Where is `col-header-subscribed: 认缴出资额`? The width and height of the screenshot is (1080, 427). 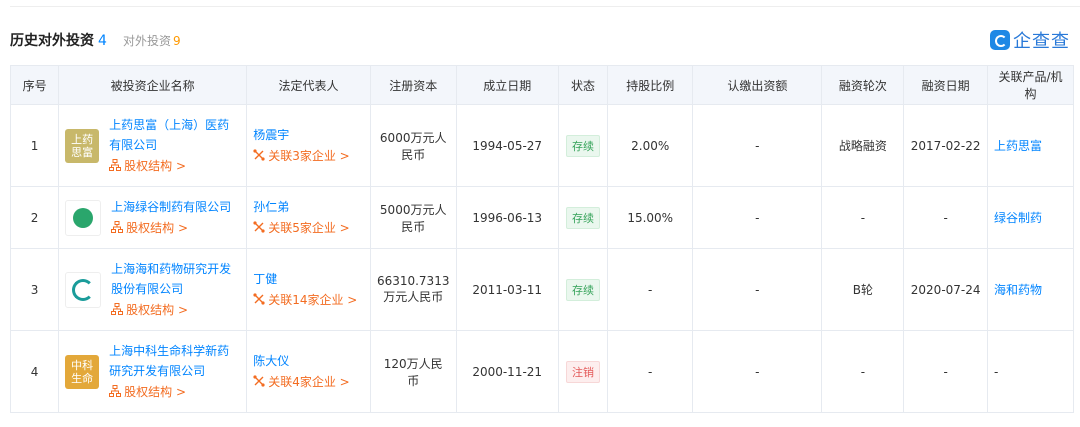 col-header-subscribed: 认缴出资额 is located at coordinates (757, 85).